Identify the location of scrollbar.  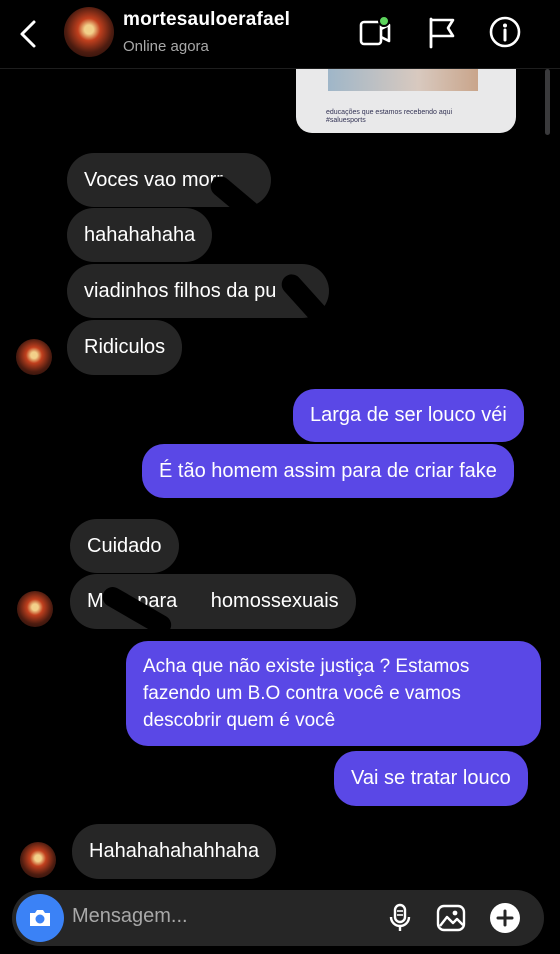
(547, 102).